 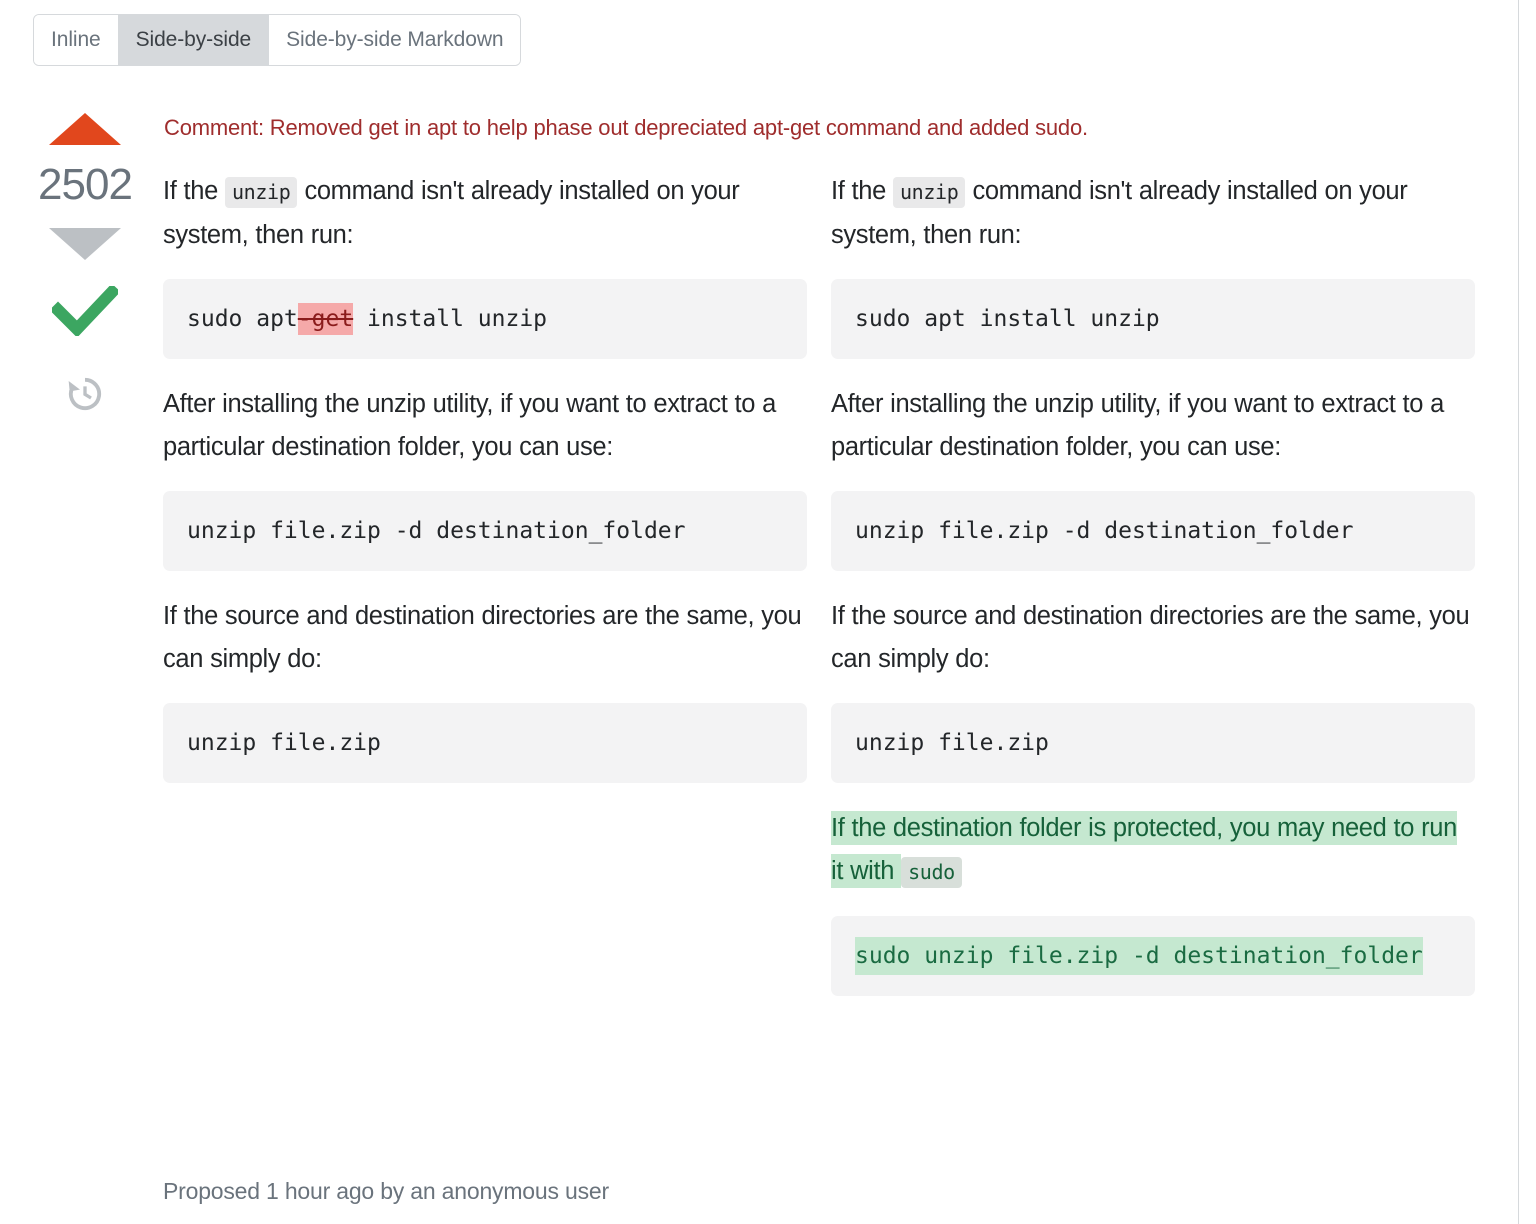 I want to click on proposed-code-block-2: unzip file.zip -d destination_folder, so click(x=1153, y=531).